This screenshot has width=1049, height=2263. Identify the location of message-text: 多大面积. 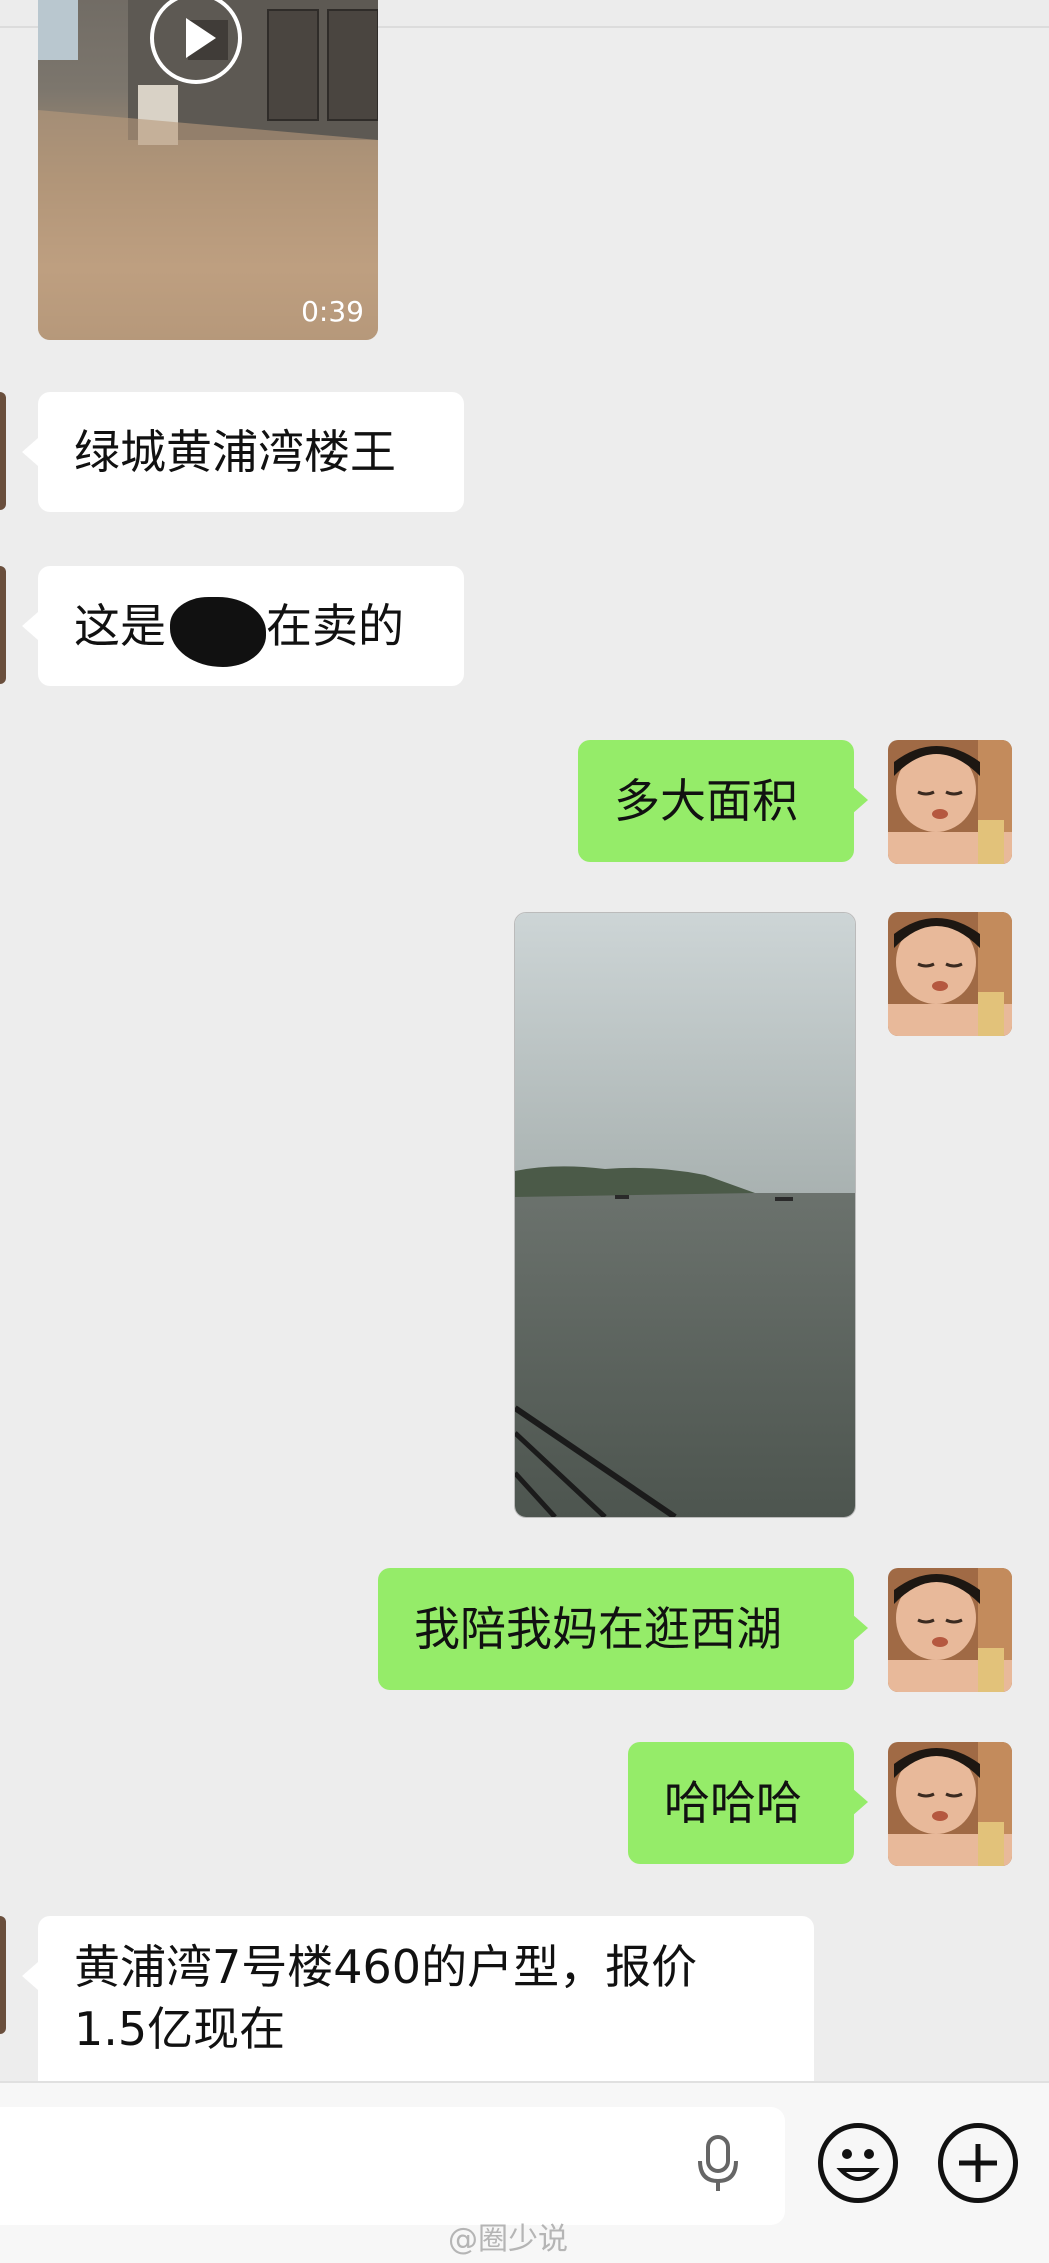
(706, 801).